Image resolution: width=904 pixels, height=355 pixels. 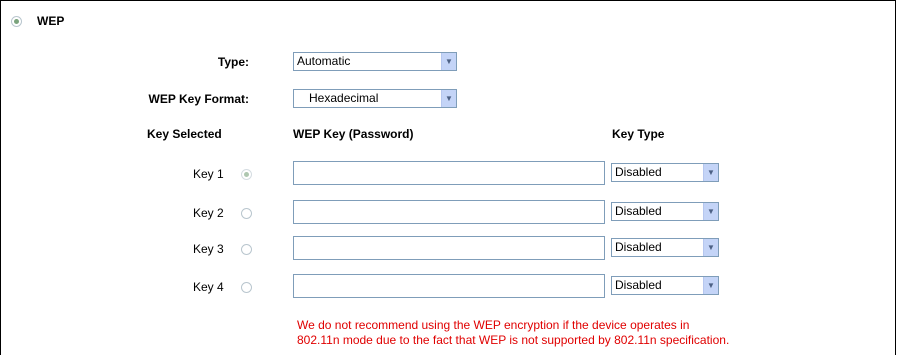 I want to click on key-3-type-value: Disabled, so click(x=638, y=247).